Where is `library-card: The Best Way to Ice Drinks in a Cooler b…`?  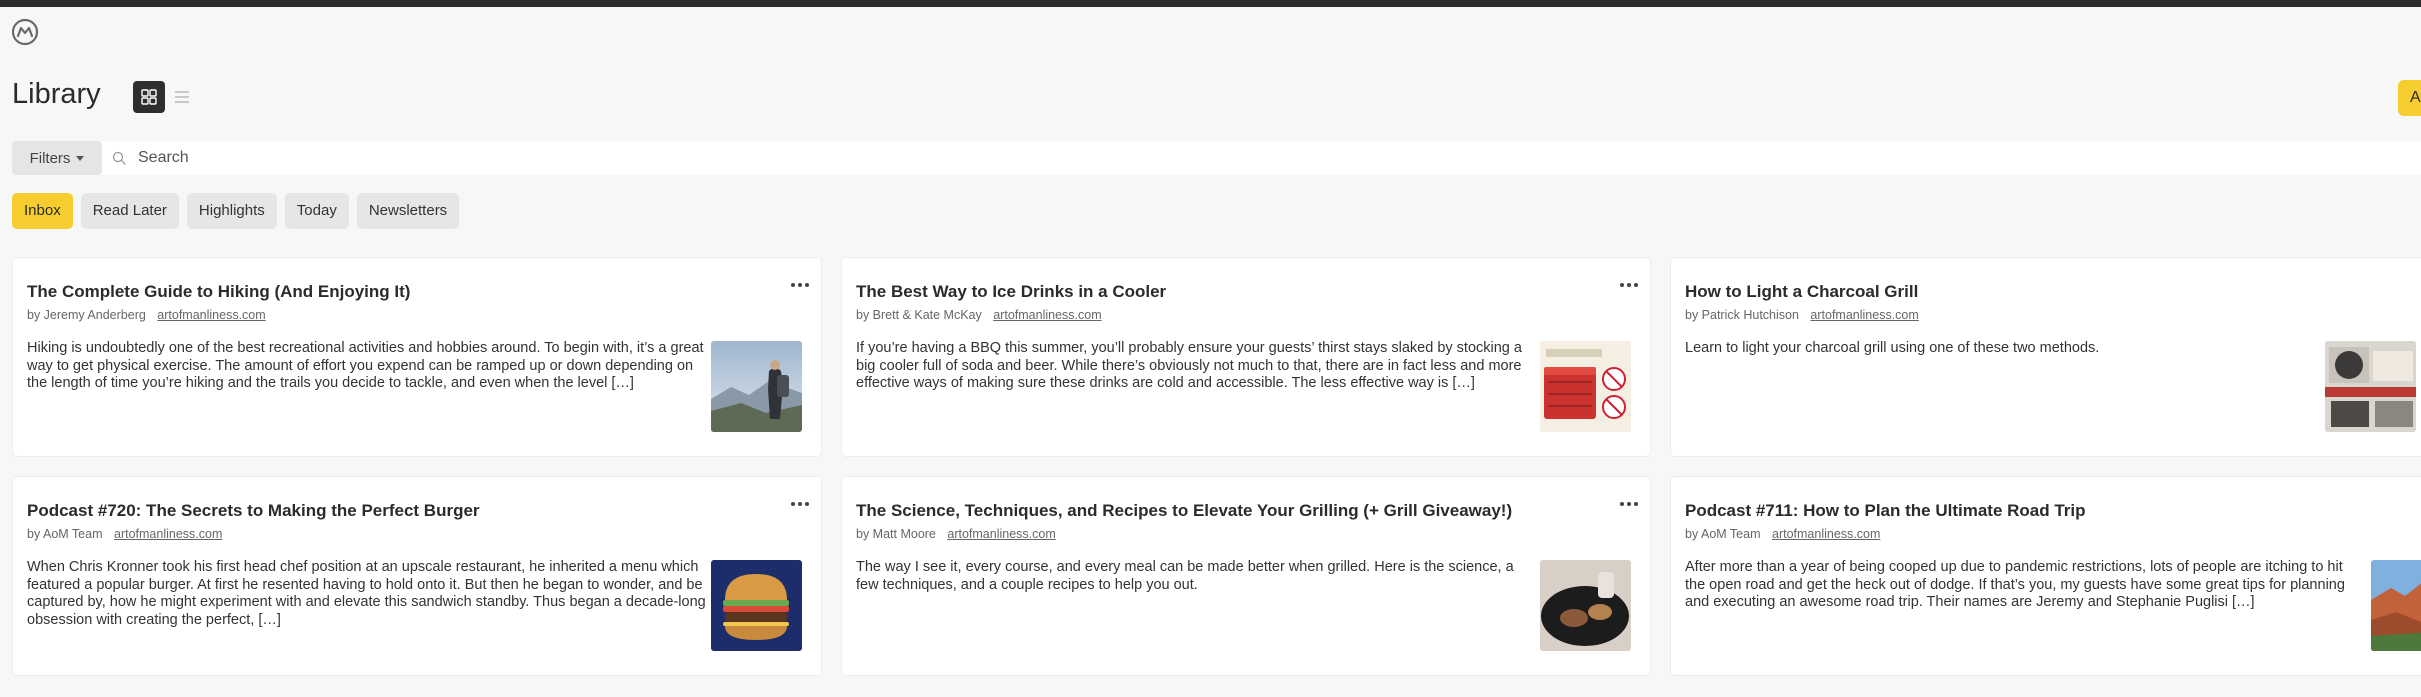
library-card: The Best Way to Ice Drinks in a Cooler b… is located at coordinates (1246, 357).